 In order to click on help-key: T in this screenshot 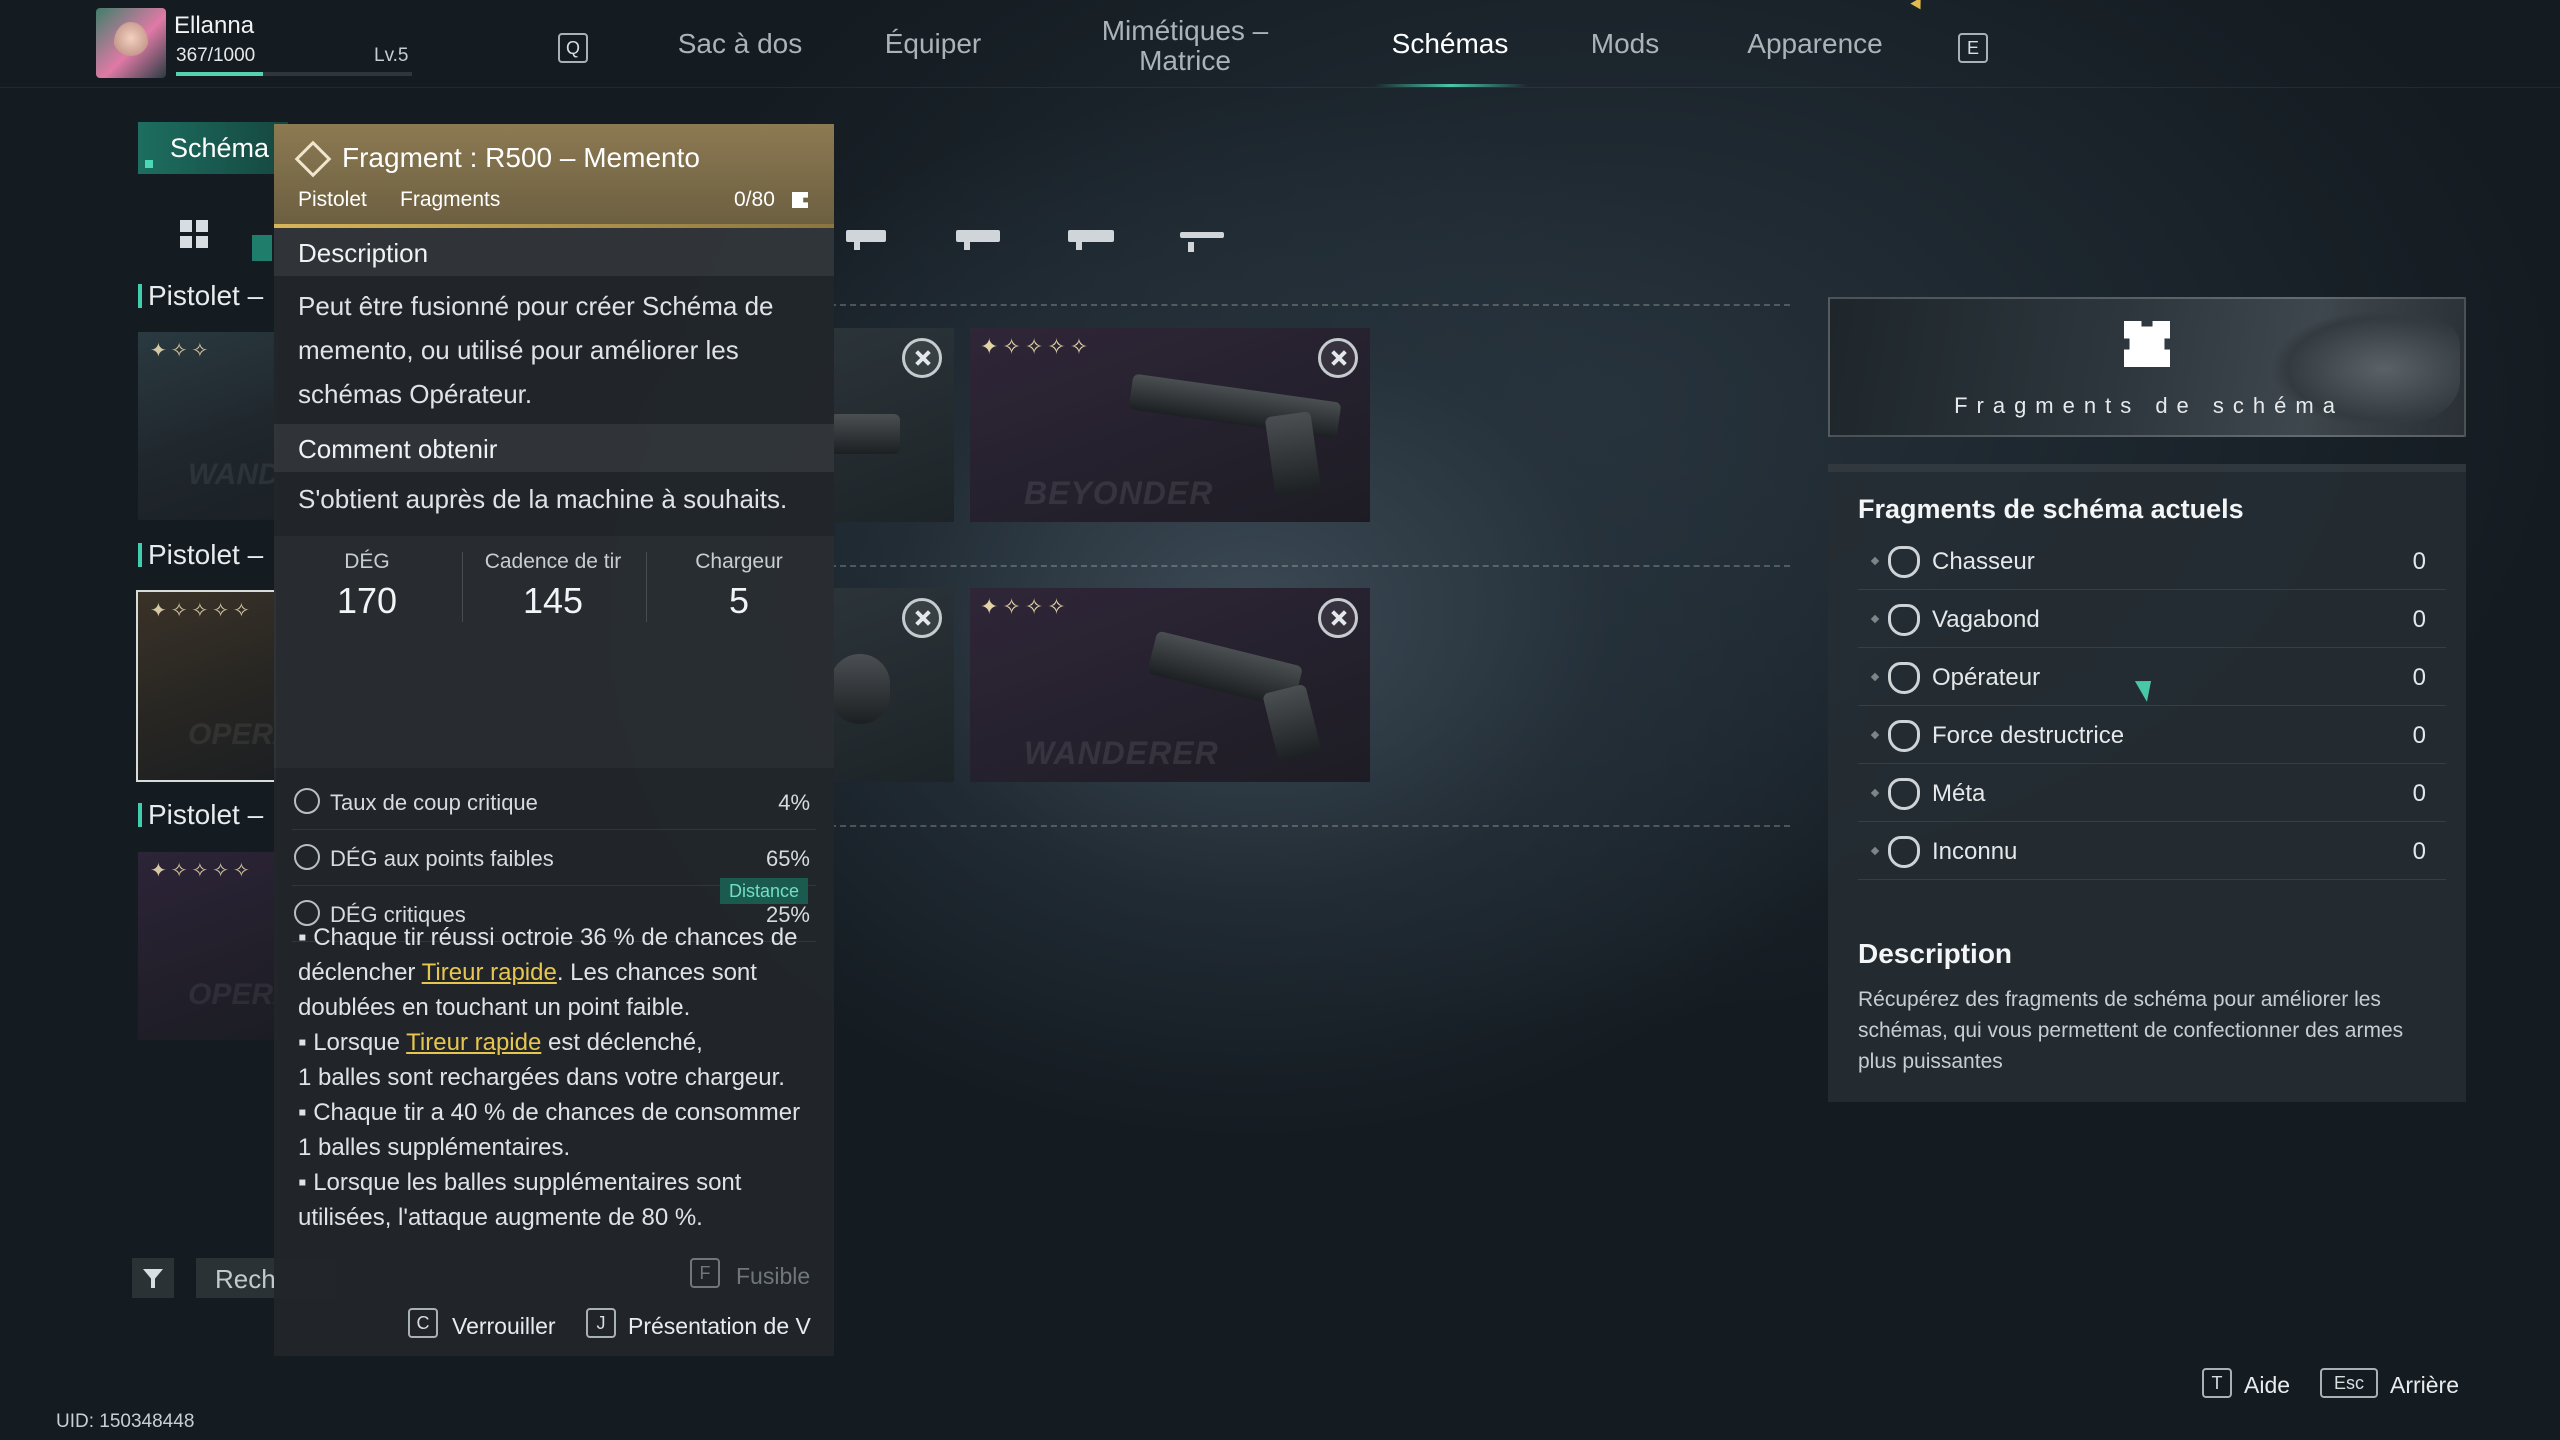, I will do `click(2217, 1383)`.